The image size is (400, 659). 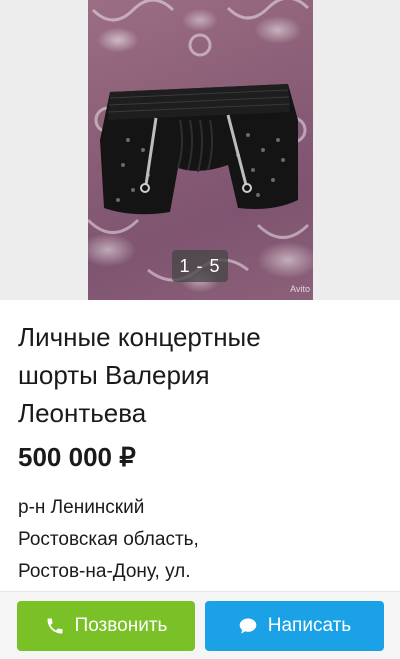 What do you see at coordinates (121, 625) in the screenshot?
I see `call-button-label: Позвонить` at bounding box center [121, 625].